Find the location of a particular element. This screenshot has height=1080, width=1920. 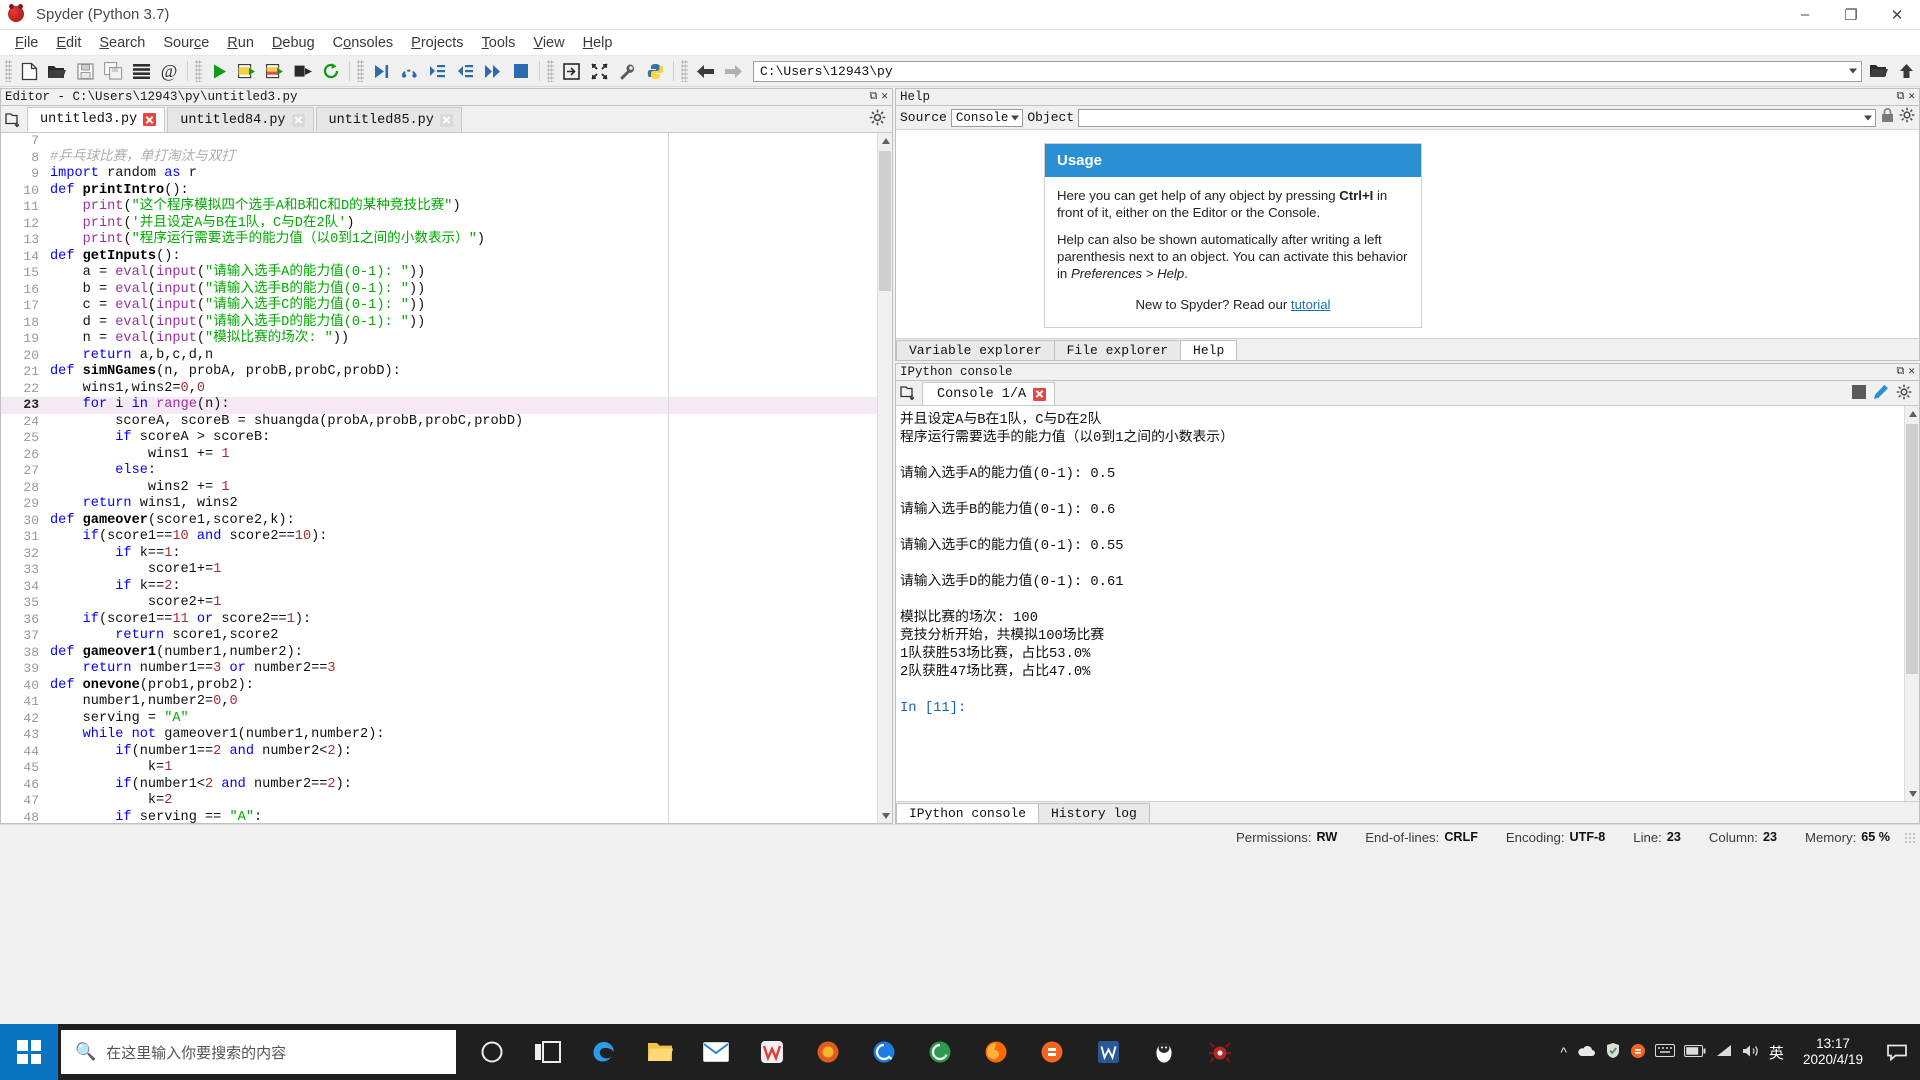

step-over-icon is located at coordinates (409, 71).